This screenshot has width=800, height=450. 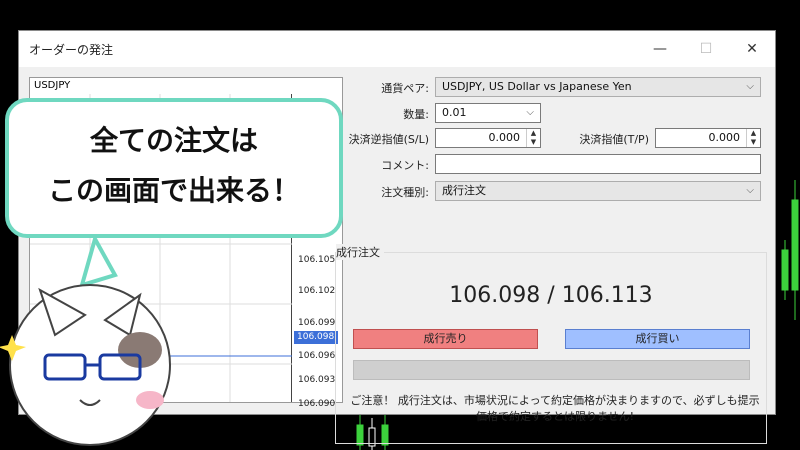 I want to click on price-tick: 106.102, so click(x=317, y=291).